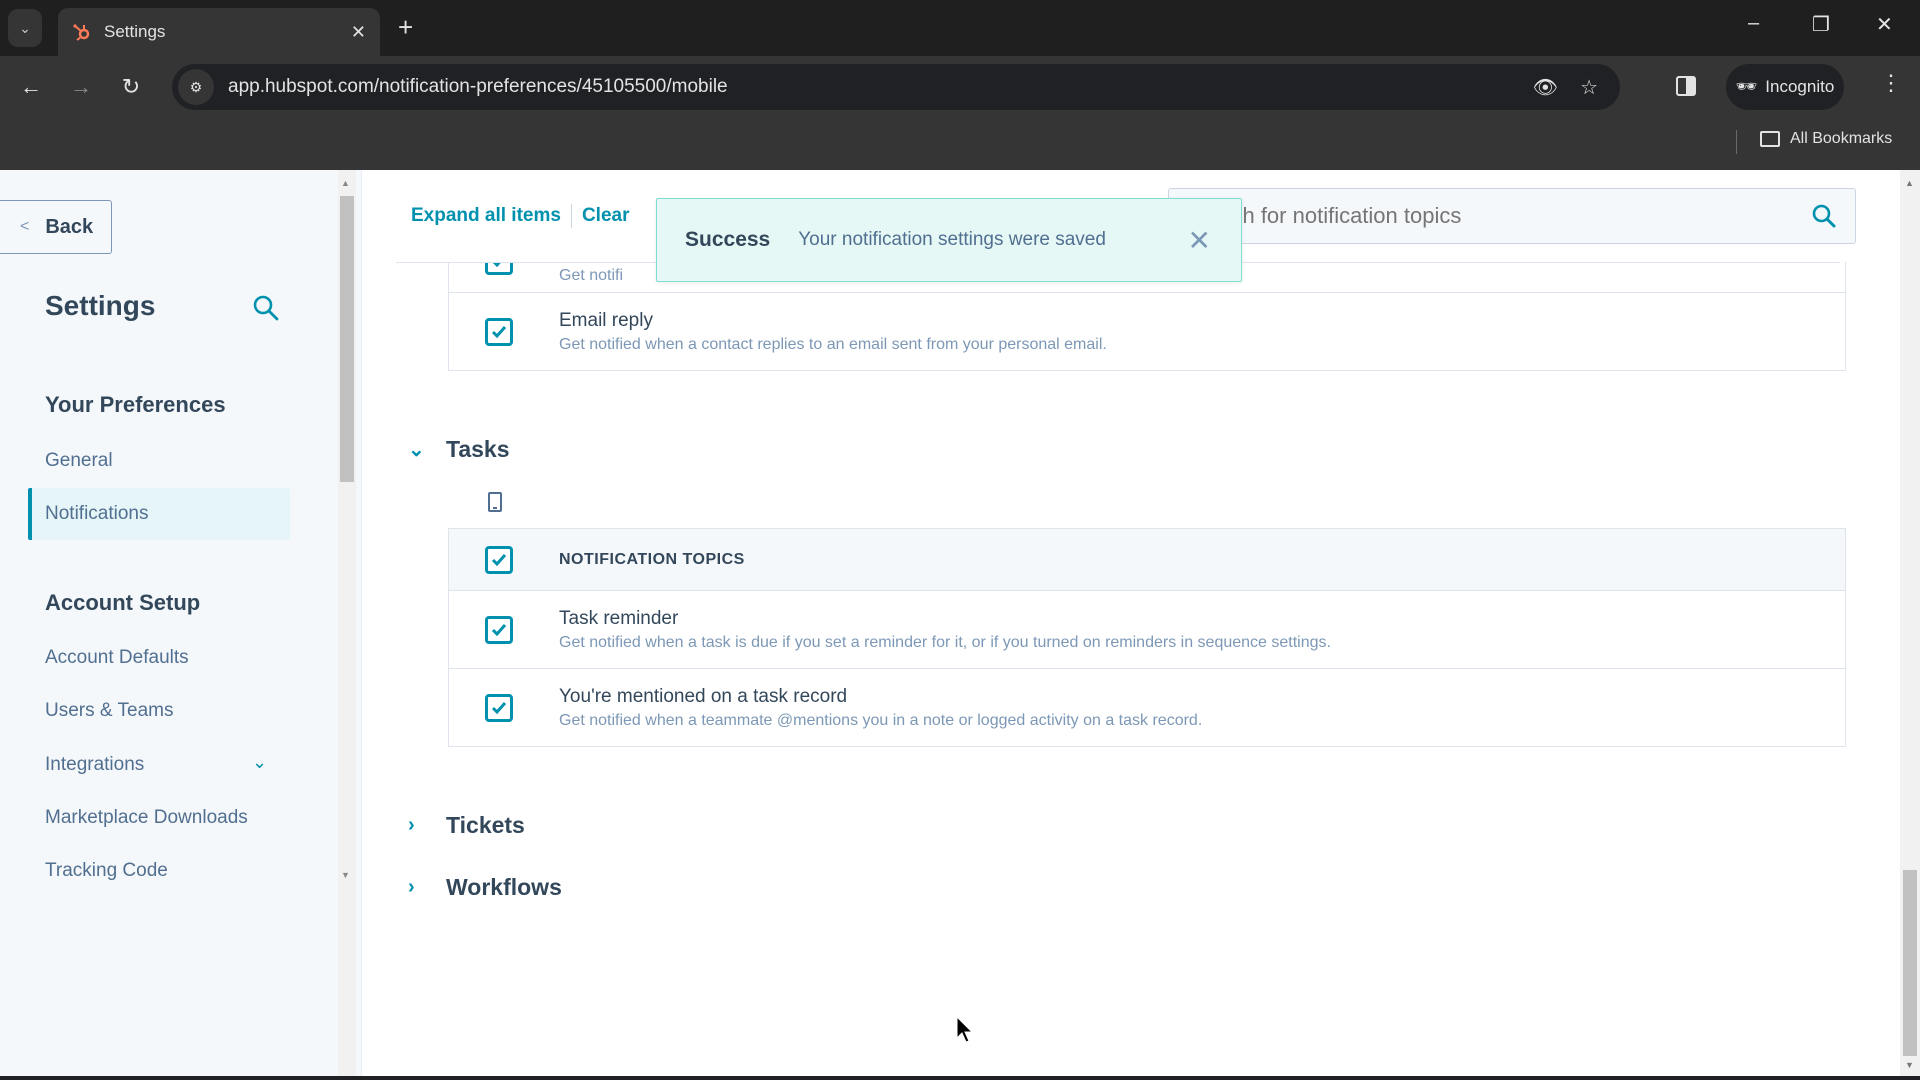 This screenshot has height=1080, width=1920. I want to click on main-scrollbar-thumb, so click(1910, 963).